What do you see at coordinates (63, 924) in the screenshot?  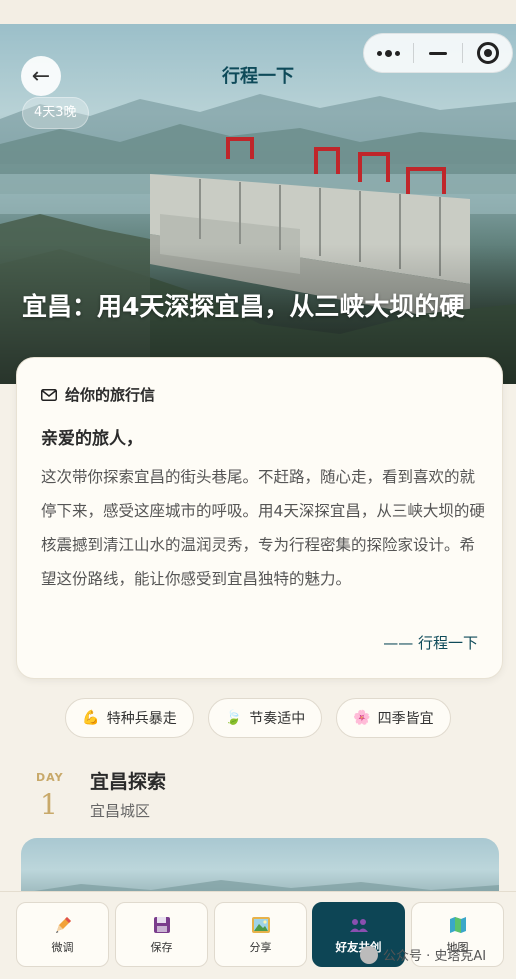 I see `pencil-icon` at bounding box center [63, 924].